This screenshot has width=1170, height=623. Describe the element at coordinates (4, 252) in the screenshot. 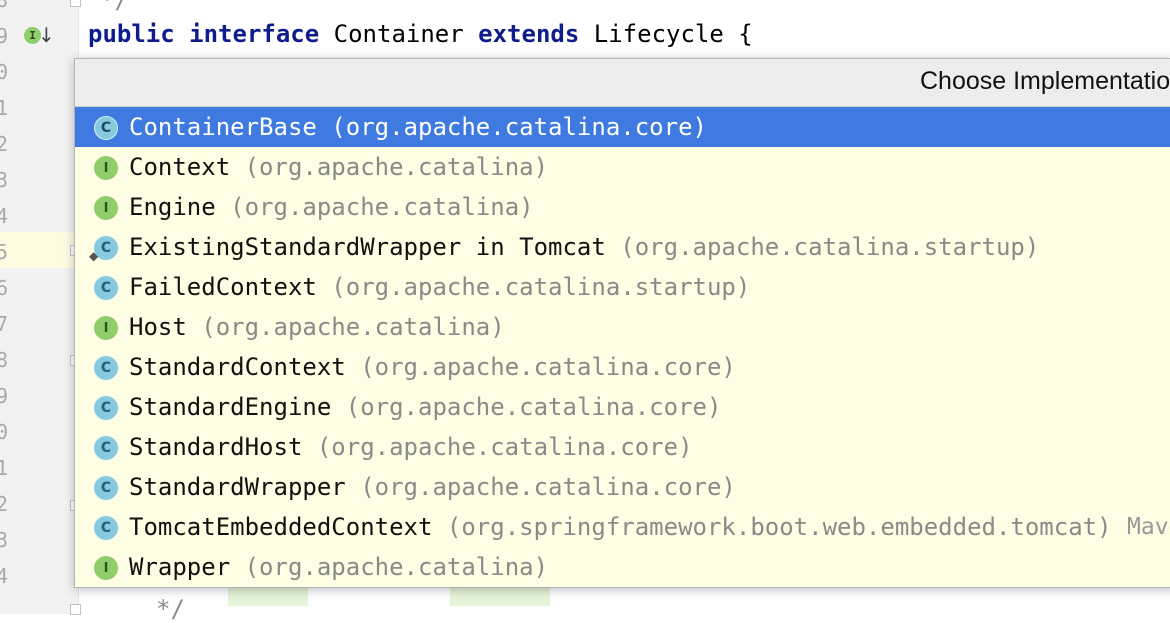

I see `line-number: 5` at that location.